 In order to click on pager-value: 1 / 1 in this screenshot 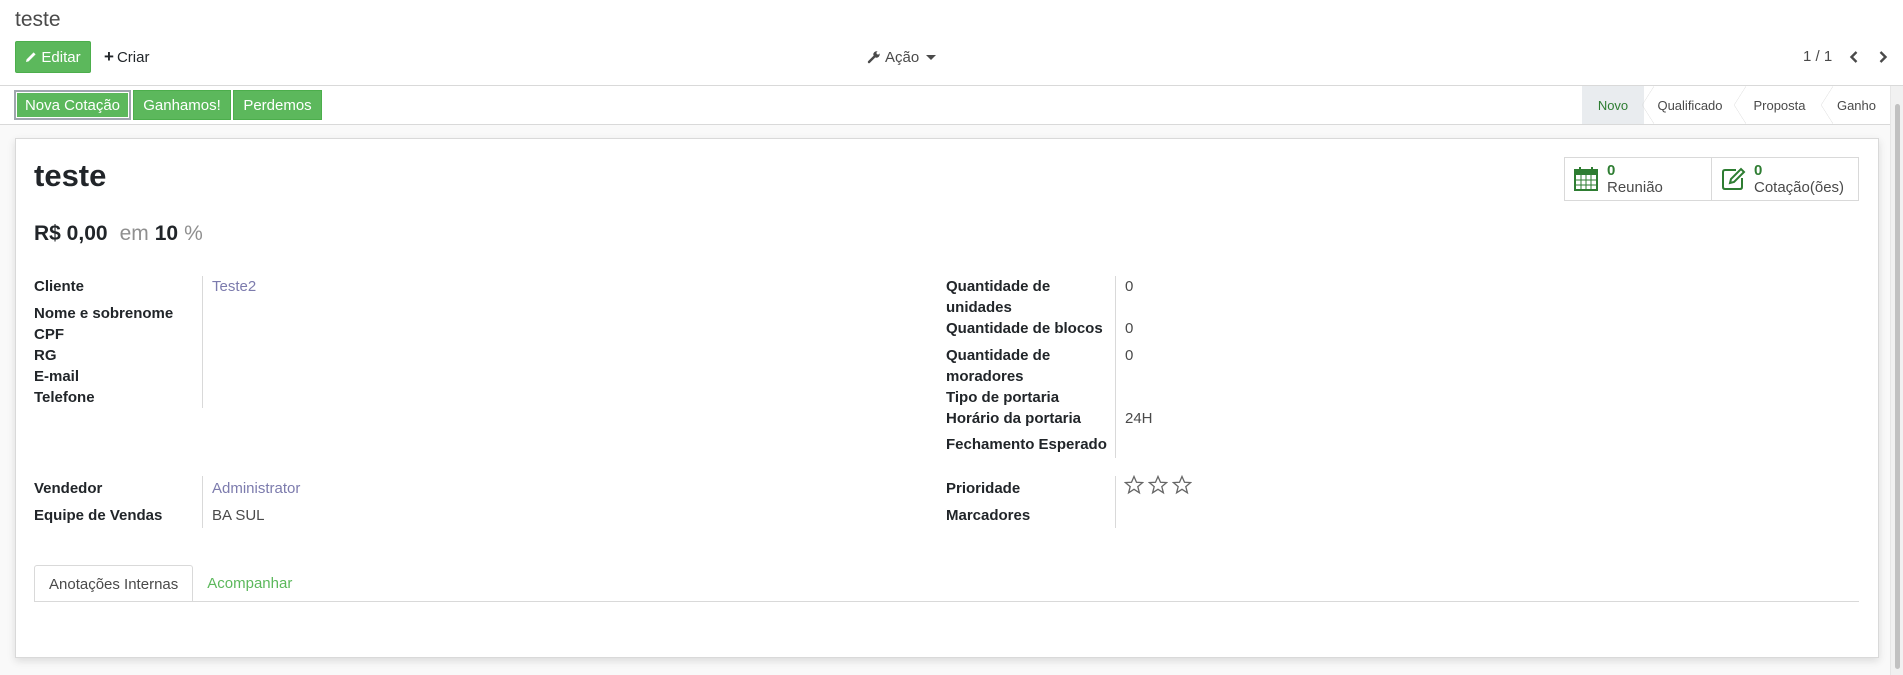, I will do `click(1817, 56)`.